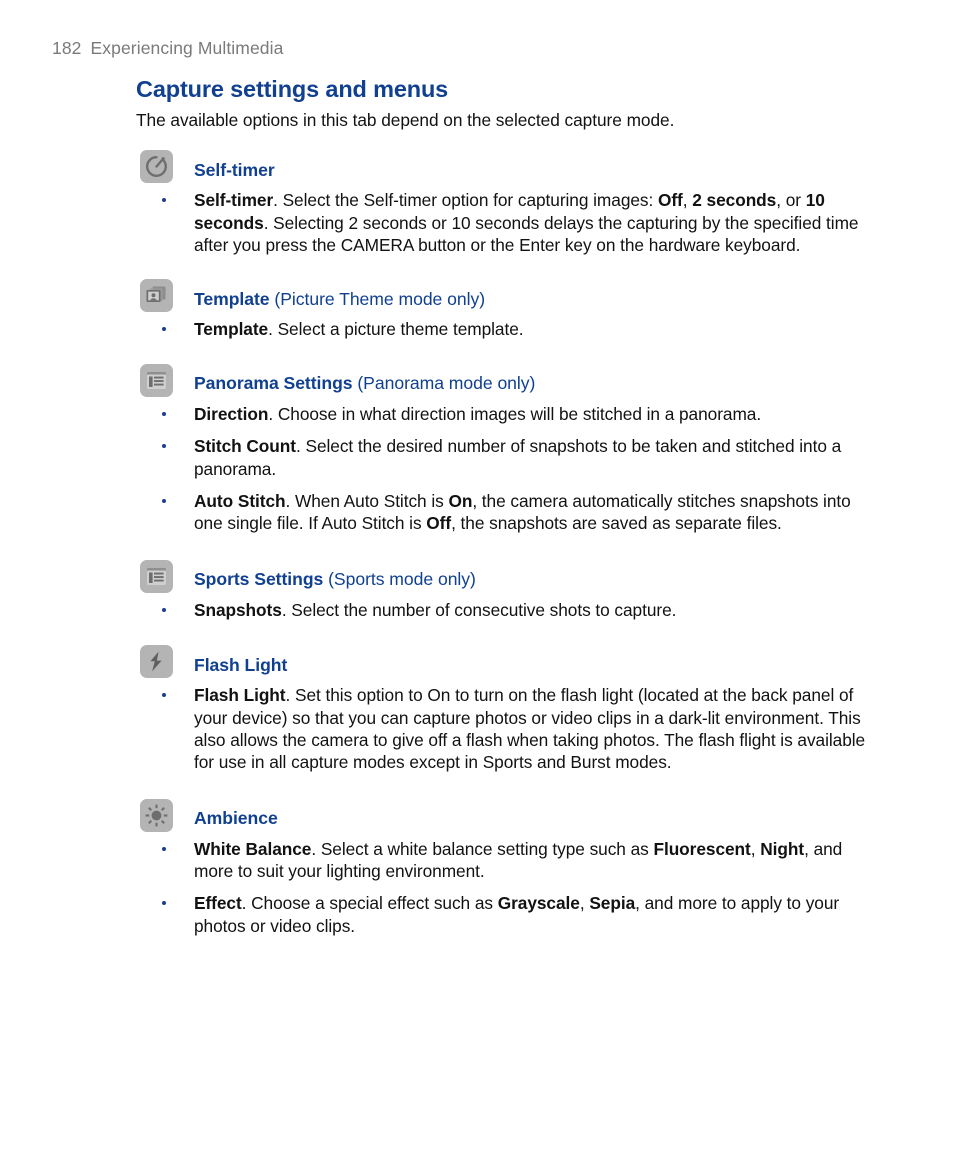 This screenshot has height=1173, width=954. What do you see at coordinates (782, 848) in the screenshot?
I see `bullet-emphasis: Night` at bounding box center [782, 848].